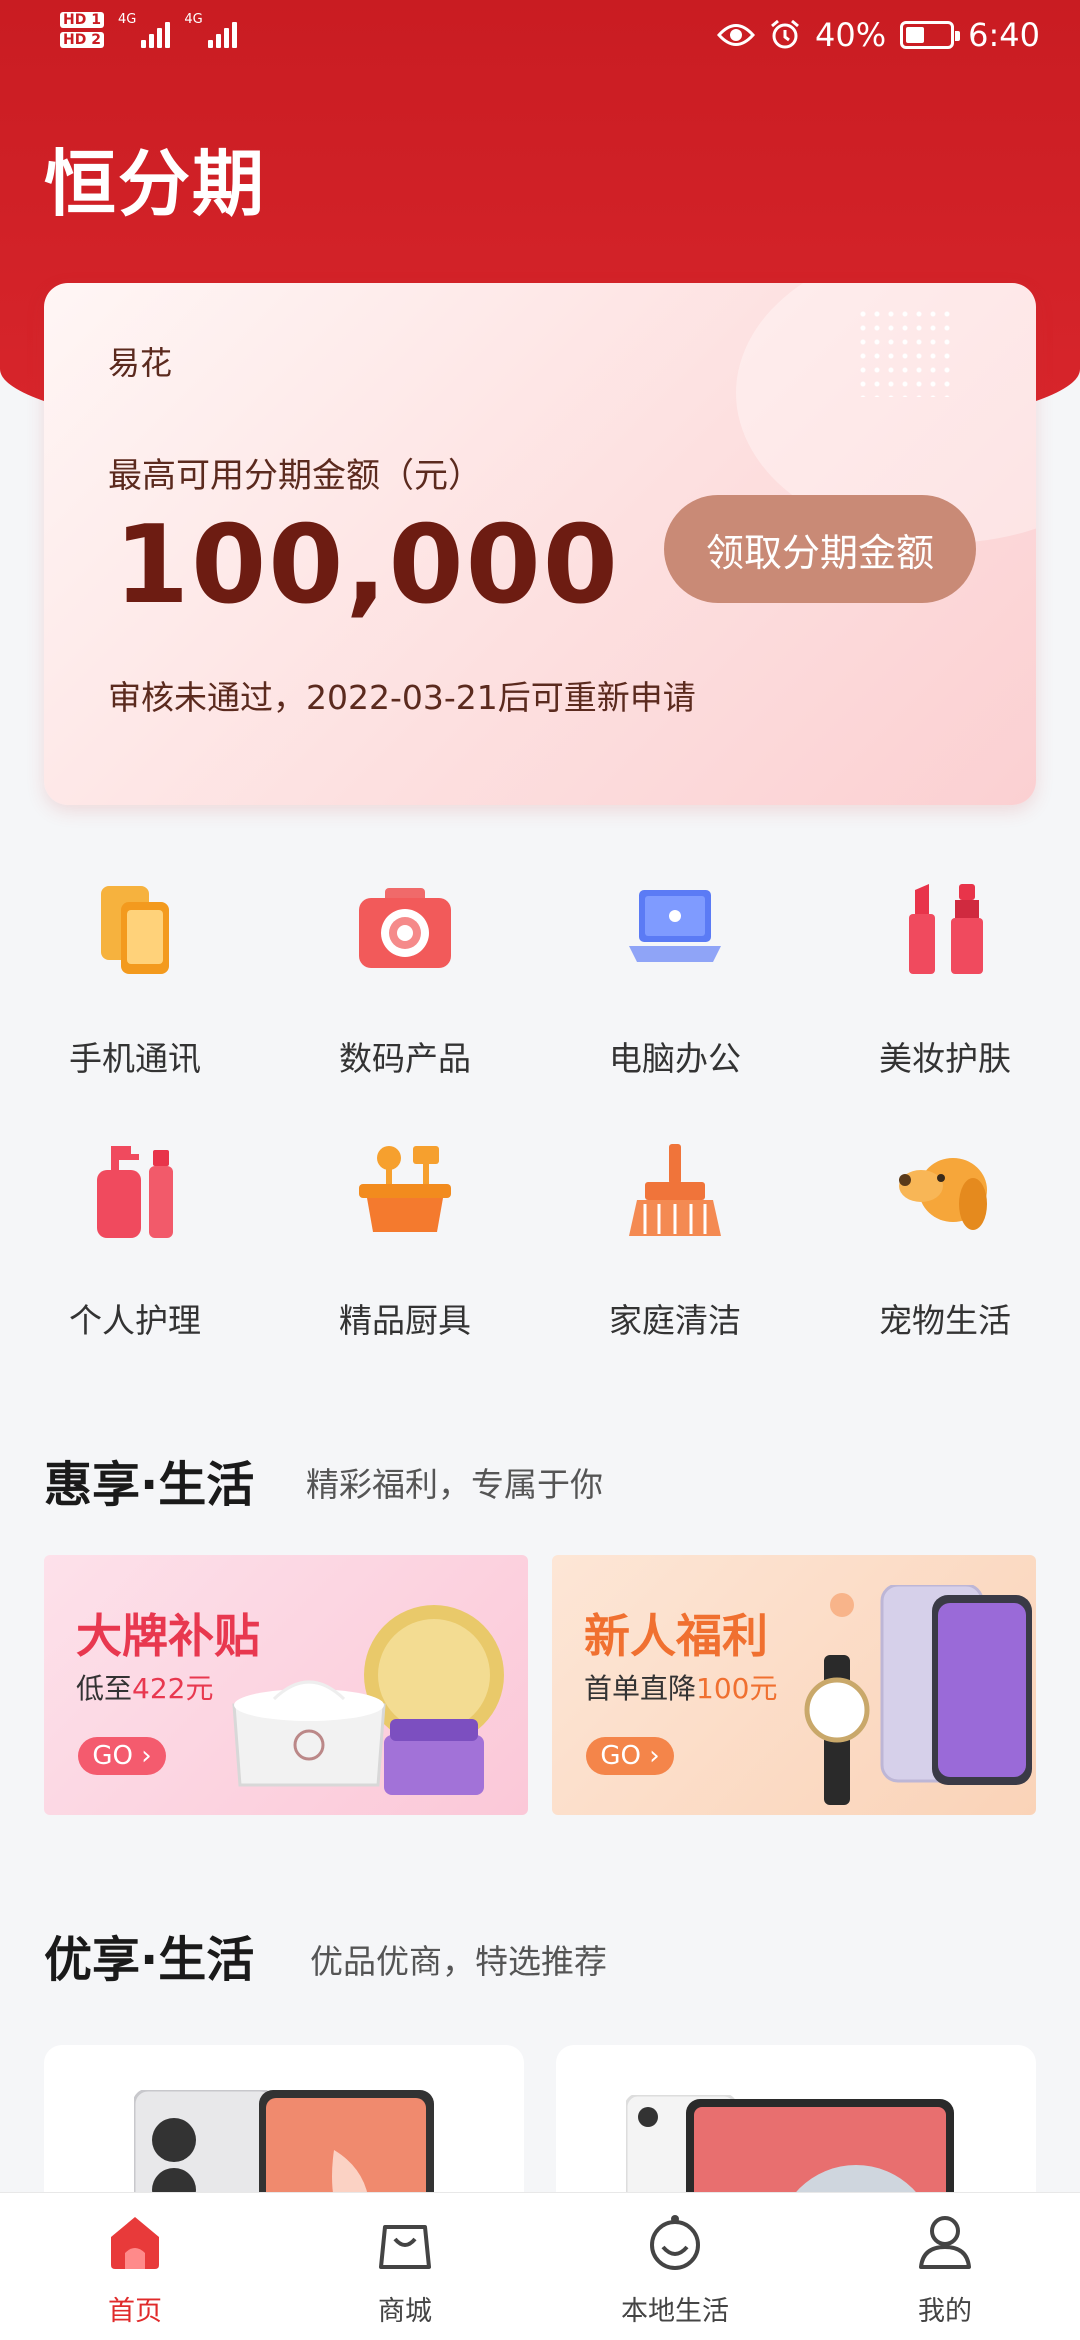  What do you see at coordinates (405, 1058) in the screenshot?
I see `category-label: 数码产品` at bounding box center [405, 1058].